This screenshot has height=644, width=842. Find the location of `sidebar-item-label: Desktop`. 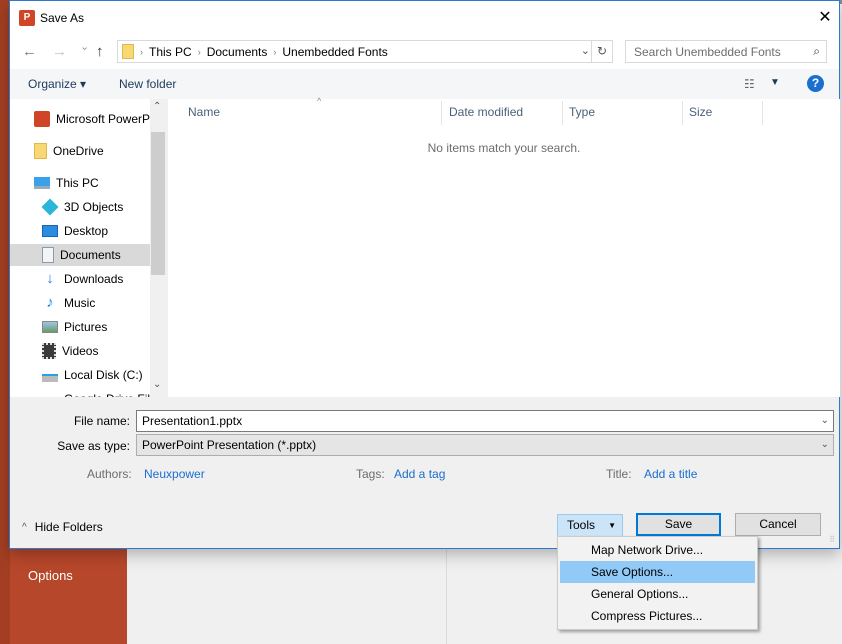

sidebar-item-label: Desktop is located at coordinates (86, 231).